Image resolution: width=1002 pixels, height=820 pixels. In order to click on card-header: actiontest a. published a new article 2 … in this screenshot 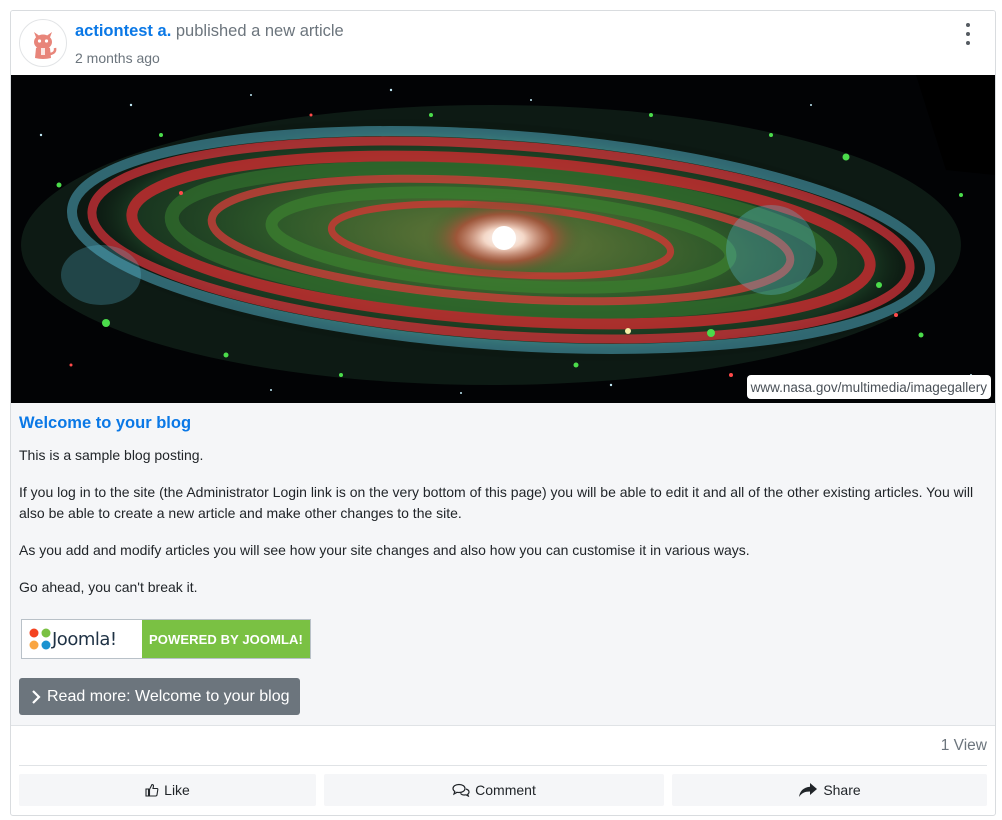, I will do `click(503, 43)`.